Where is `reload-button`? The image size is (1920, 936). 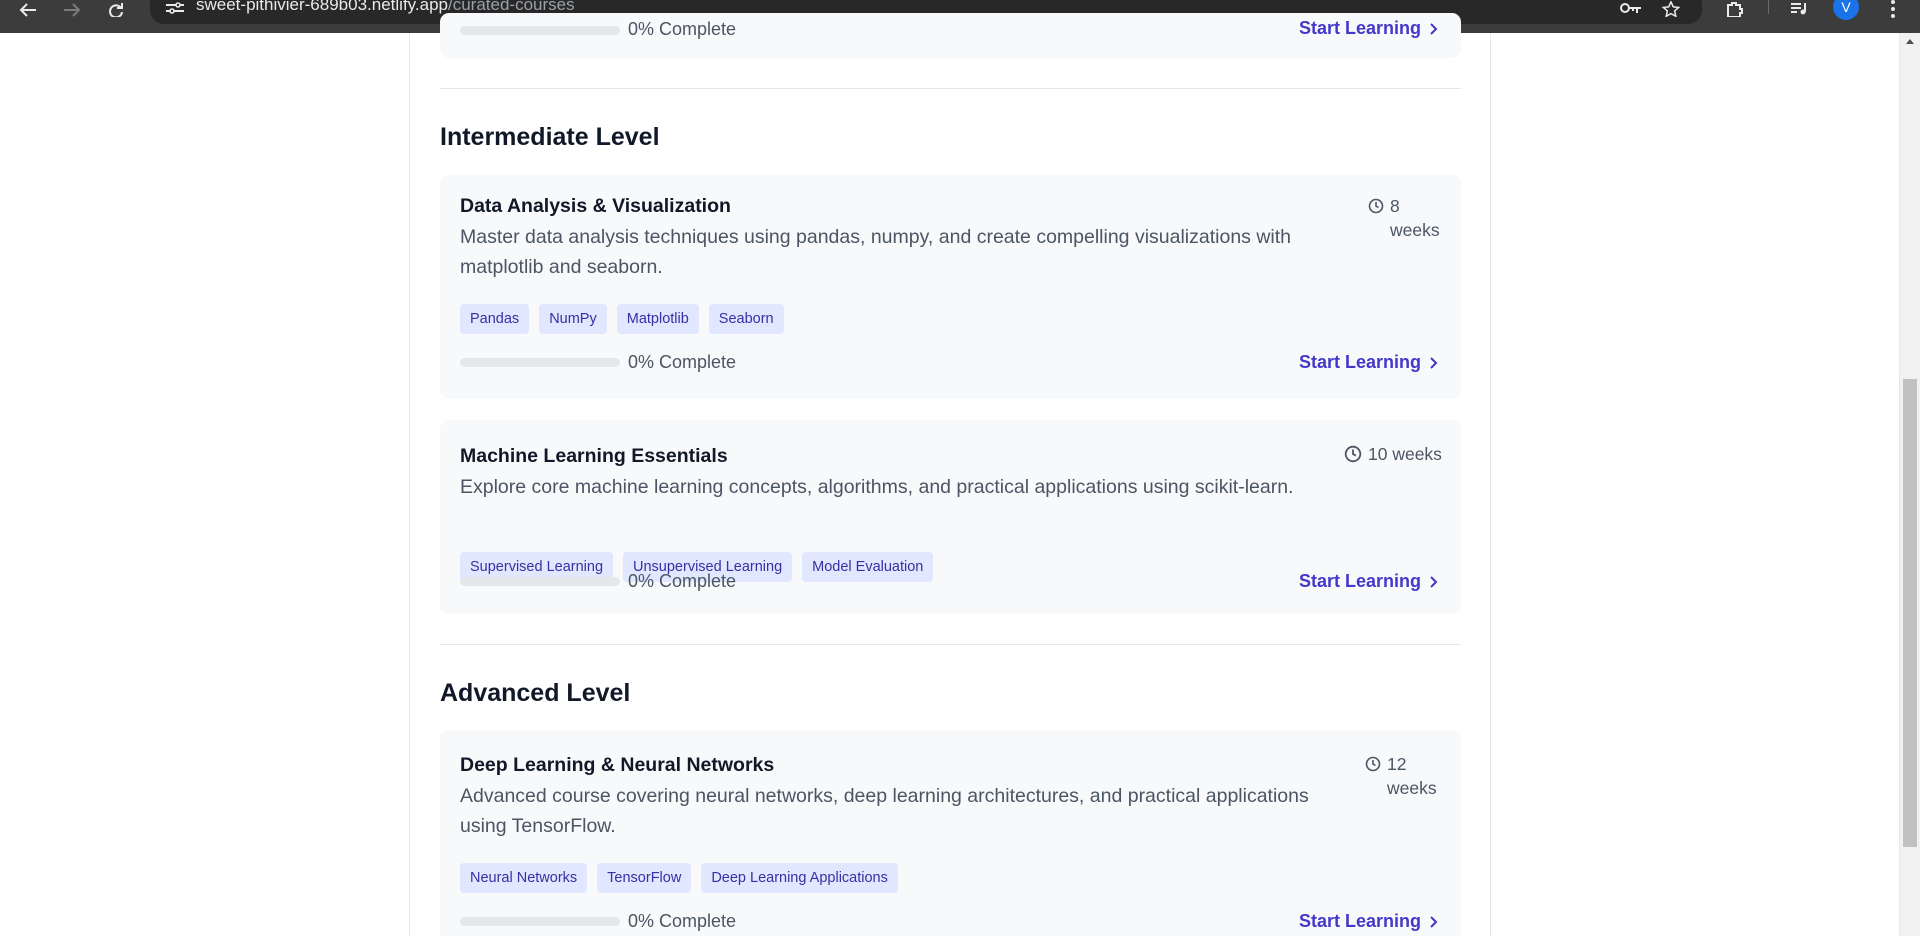
reload-button is located at coordinates (116, 10).